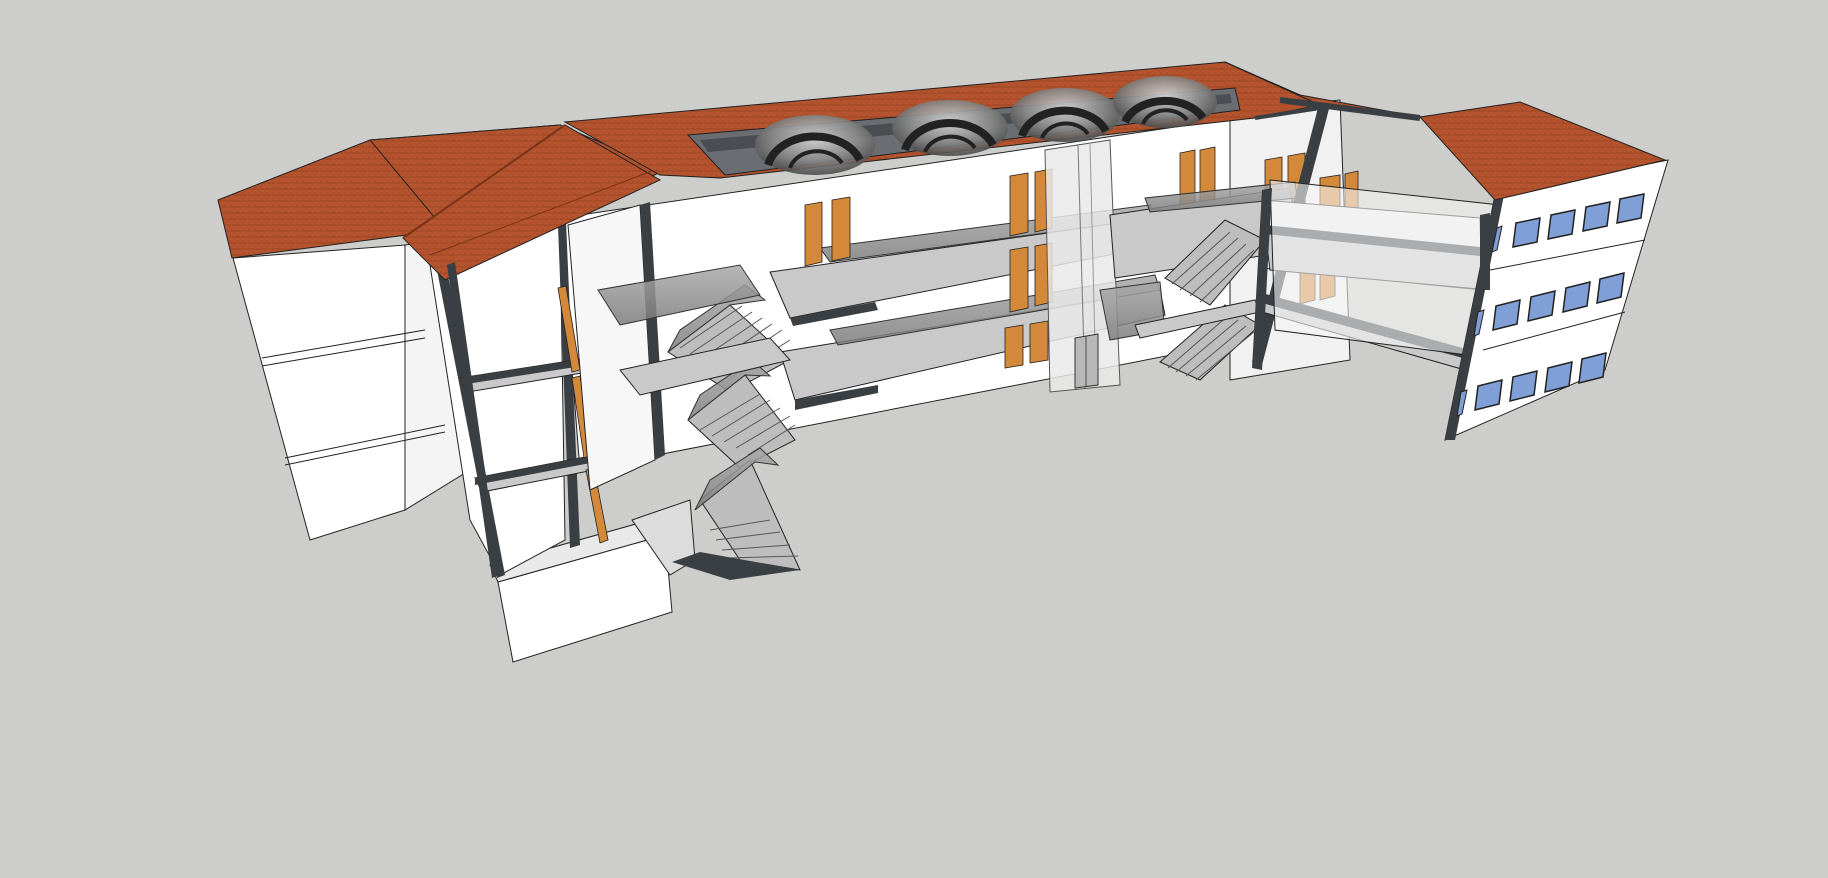  Describe the element at coordinates (319, 392) in the screenshot. I see `left-wing-wall` at that location.